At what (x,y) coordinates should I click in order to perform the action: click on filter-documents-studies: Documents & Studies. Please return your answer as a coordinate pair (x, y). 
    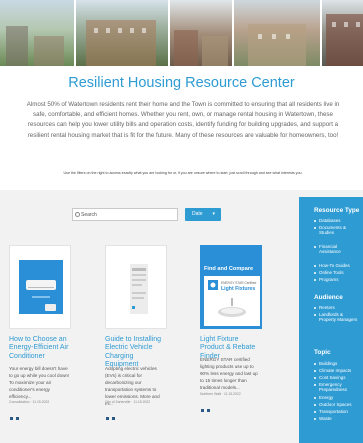
    Looking at the image, I should click on (336, 230).